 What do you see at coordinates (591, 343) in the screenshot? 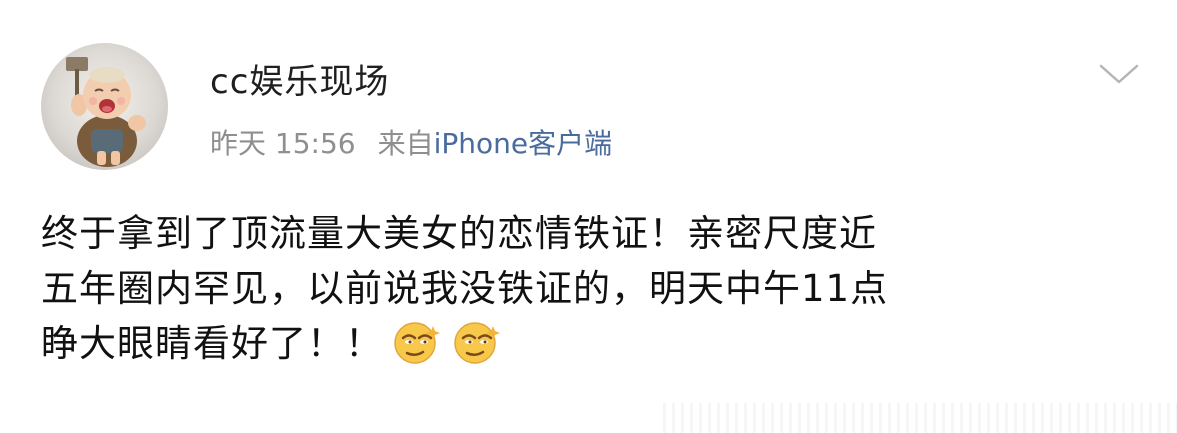
I see `content-line-last: 睁大眼睛看好了！！` at bounding box center [591, 343].